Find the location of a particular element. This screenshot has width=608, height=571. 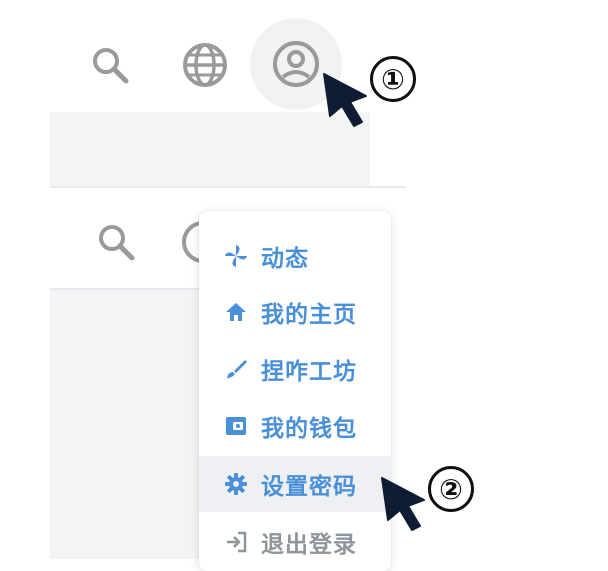

user-avatar-icon is located at coordinates (296, 64).